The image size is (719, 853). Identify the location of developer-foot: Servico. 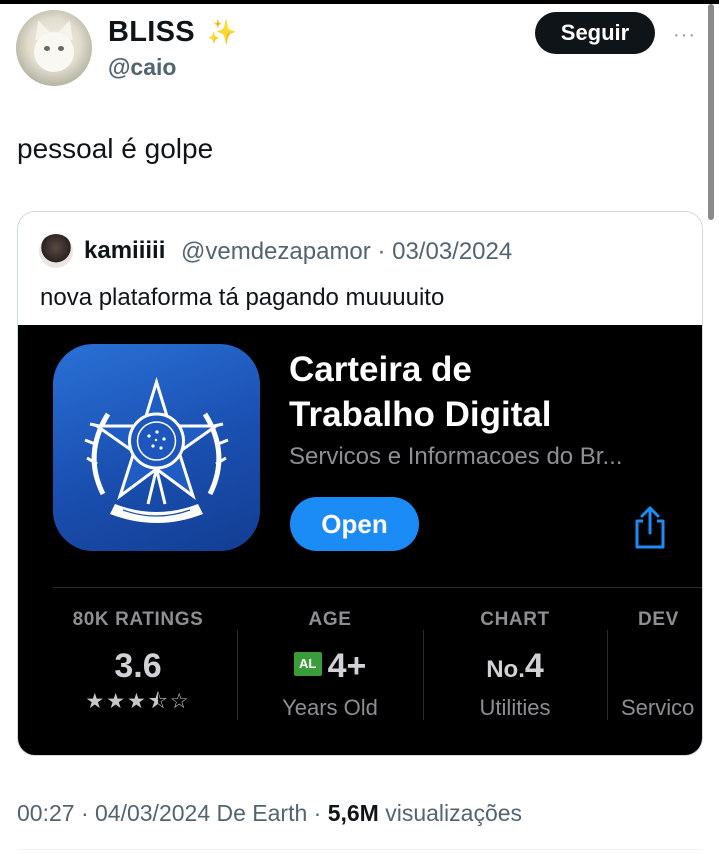
(658, 707).